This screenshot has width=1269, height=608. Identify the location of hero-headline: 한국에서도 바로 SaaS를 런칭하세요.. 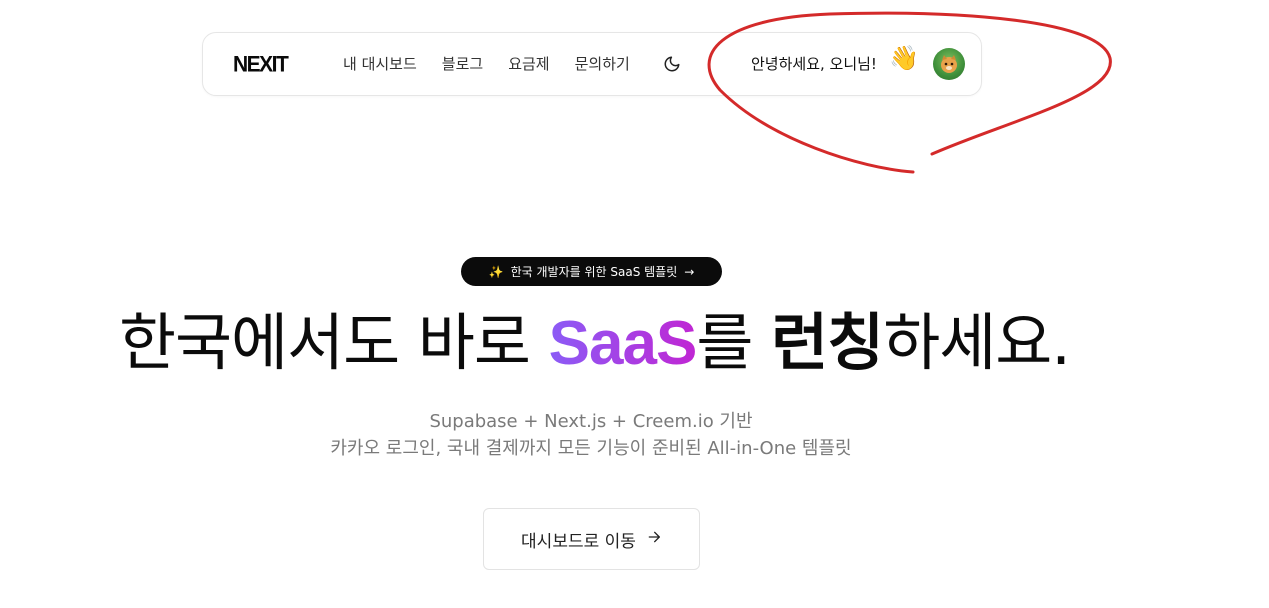
(594, 343).